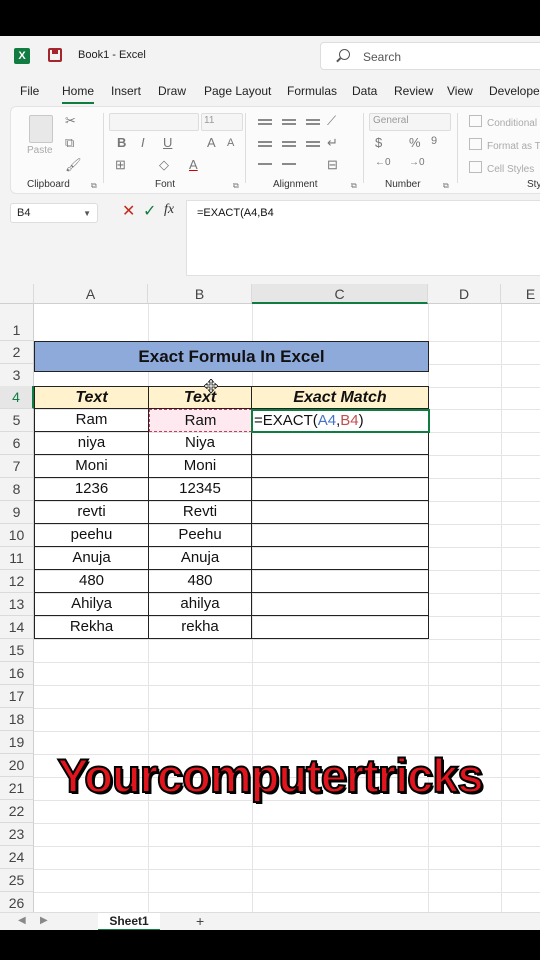 The image size is (540, 960). What do you see at coordinates (78, 94) in the screenshot?
I see `tab-home: Home` at bounding box center [78, 94].